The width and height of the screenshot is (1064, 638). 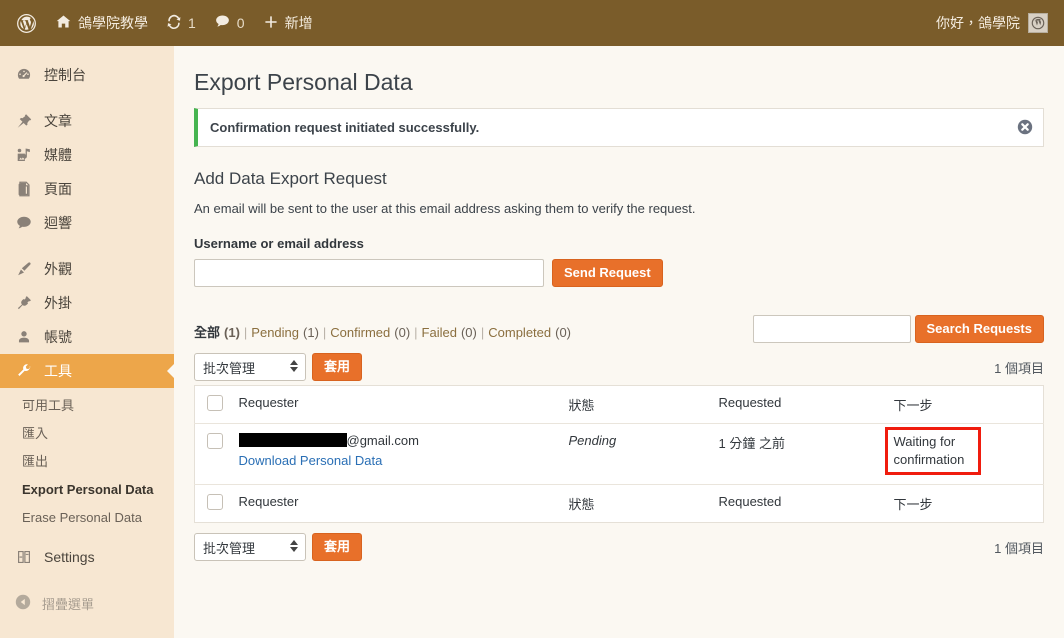 I want to click on requester-email-suffix: @gmail.com, so click(x=382, y=441).